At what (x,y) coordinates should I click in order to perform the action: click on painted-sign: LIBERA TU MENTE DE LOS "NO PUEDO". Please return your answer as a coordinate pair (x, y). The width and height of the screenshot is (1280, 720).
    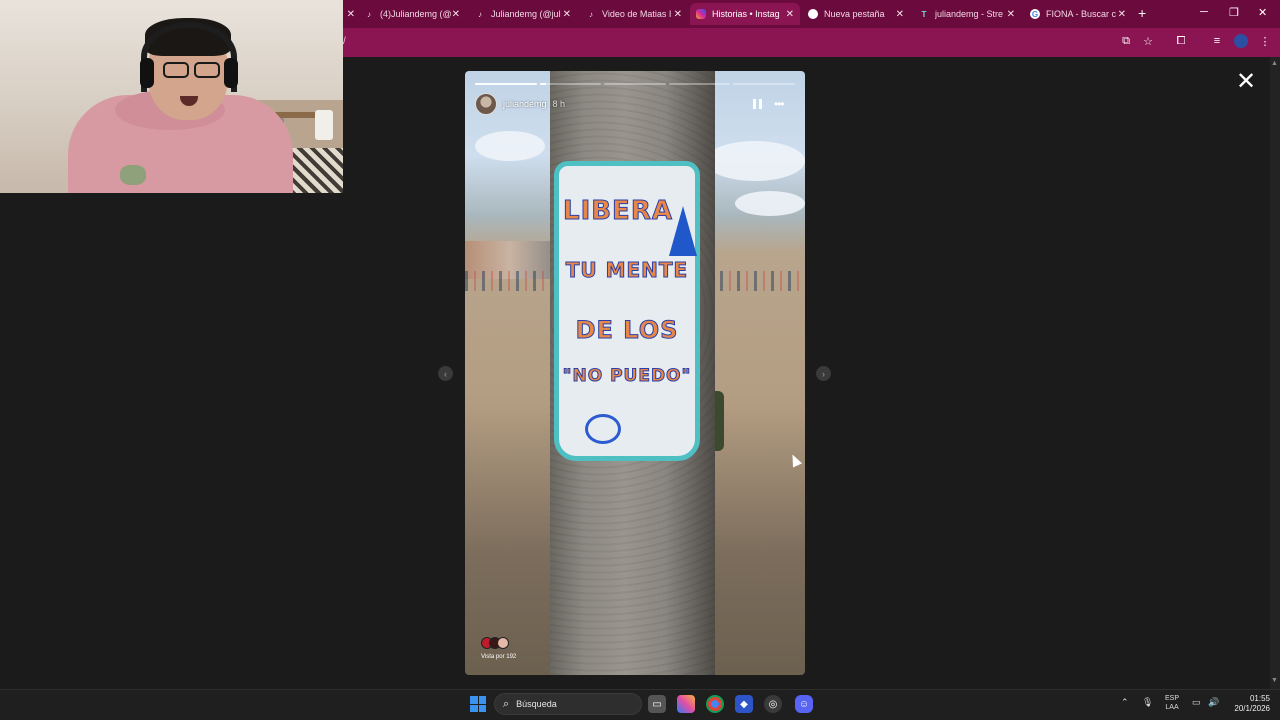
    Looking at the image, I should click on (627, 311).